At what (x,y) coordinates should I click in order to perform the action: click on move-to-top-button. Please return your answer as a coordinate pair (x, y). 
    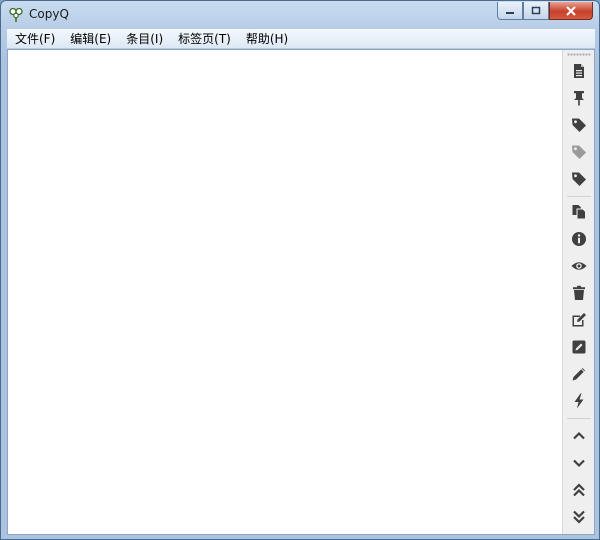
    Looking at the image, I should click on (579, 490).